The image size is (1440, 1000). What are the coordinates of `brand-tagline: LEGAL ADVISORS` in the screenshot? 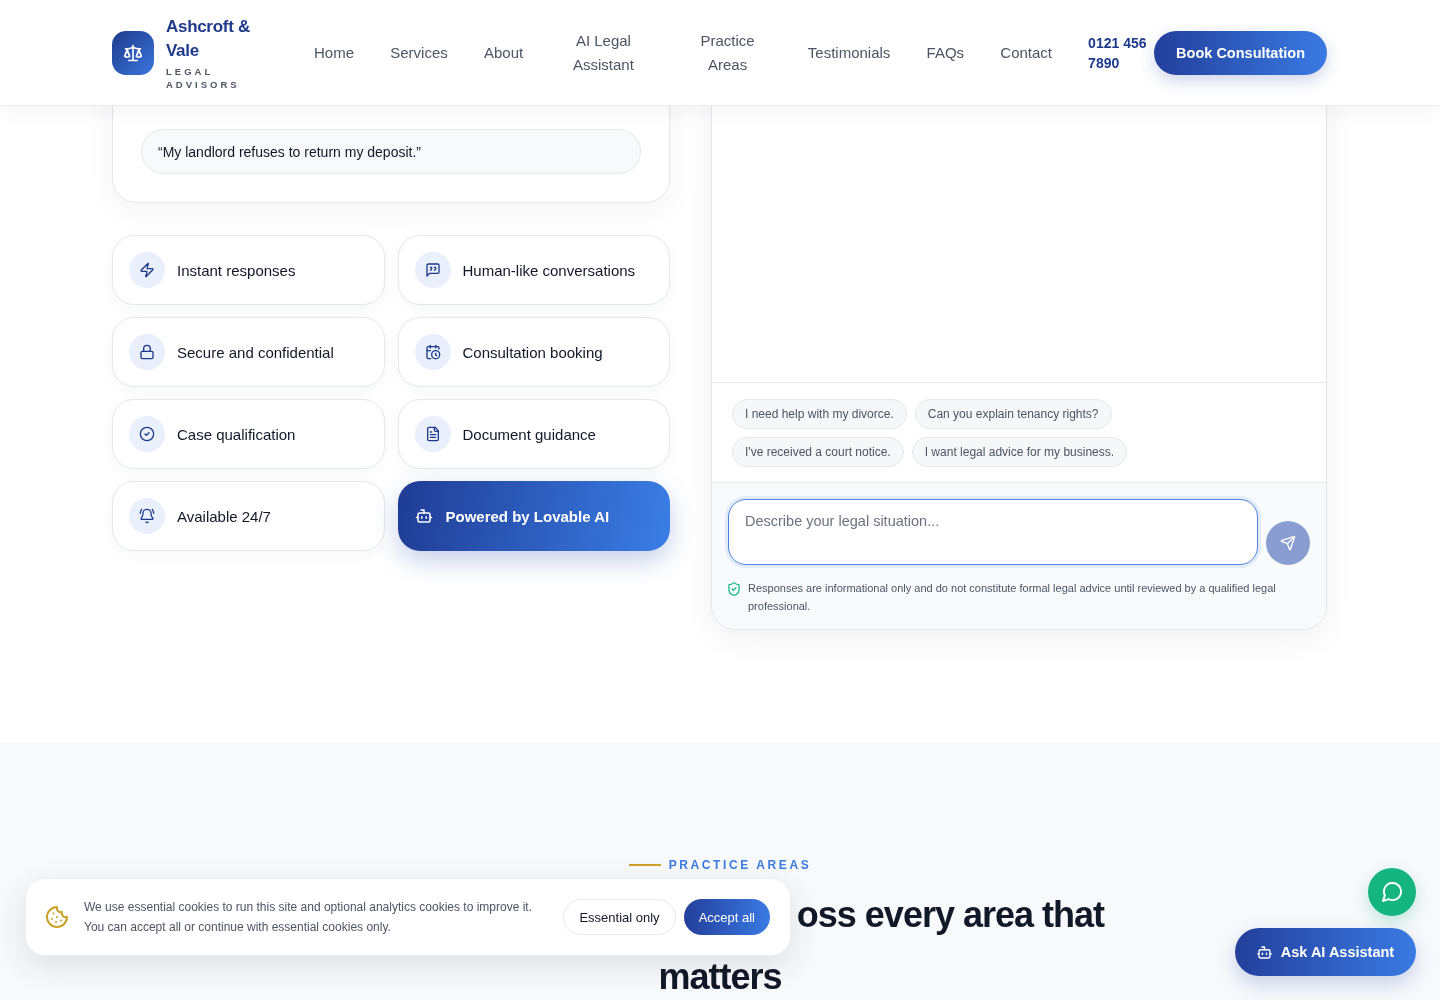 It's located at (203, 77).